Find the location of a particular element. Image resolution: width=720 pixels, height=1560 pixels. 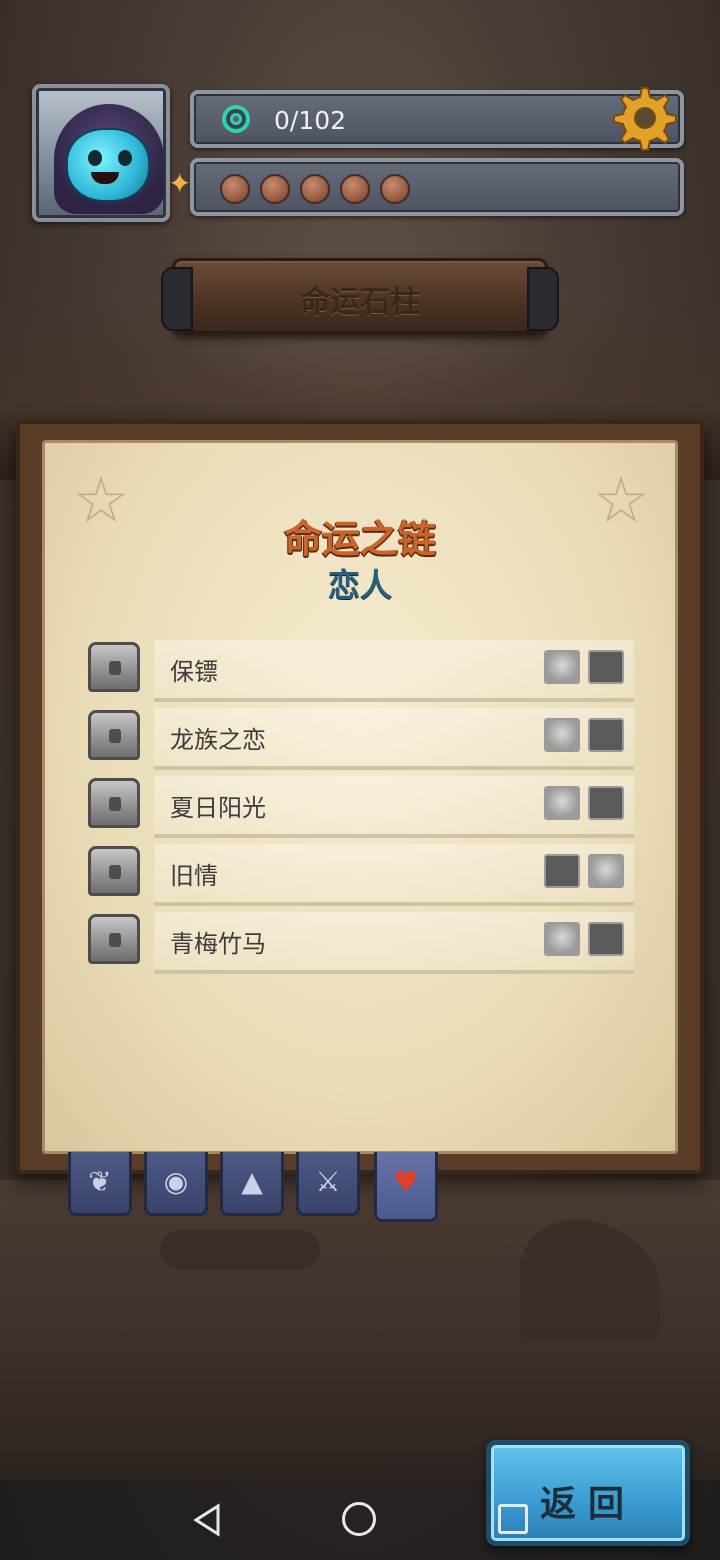

home-icon is located at coordinates (359, 1519).